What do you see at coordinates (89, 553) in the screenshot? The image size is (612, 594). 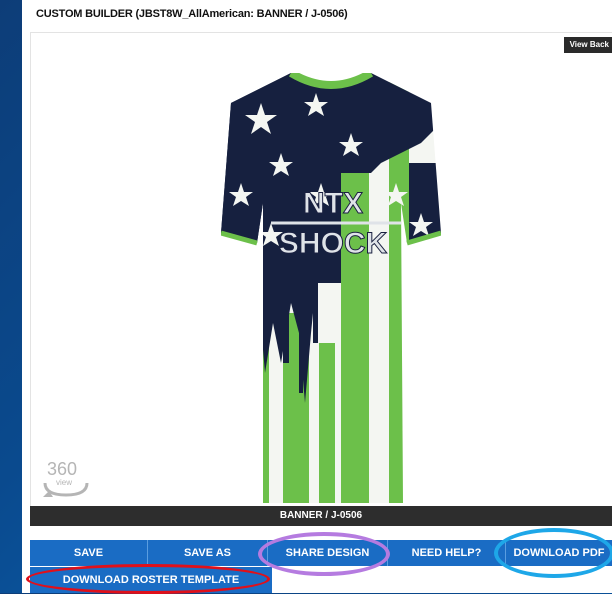 I see `save-button: SAVE` at bounding box center [89, 553].